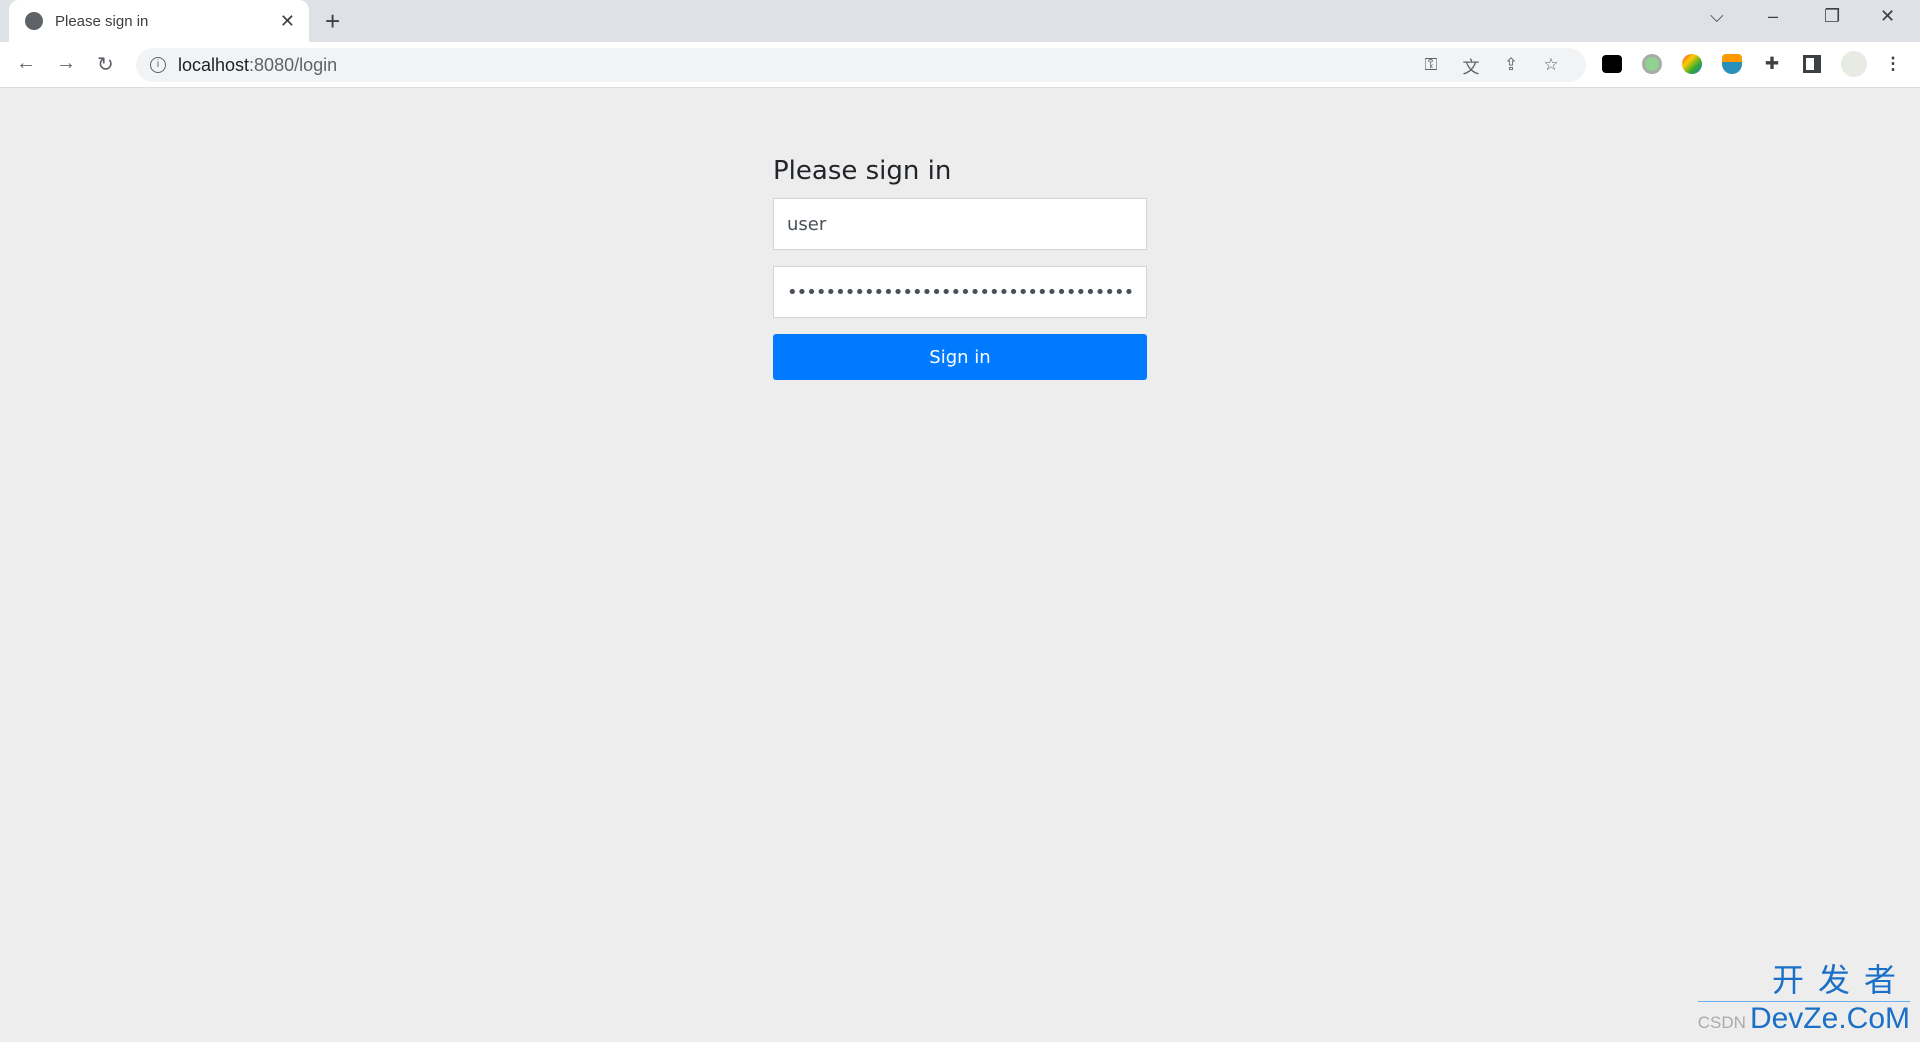 The width and height of the screenshot is (1920, 1042). What do you see at coordinates (1471, 65) in the screenshot?
I see `translate-icon: 文` at bounding box center [1471, 65].